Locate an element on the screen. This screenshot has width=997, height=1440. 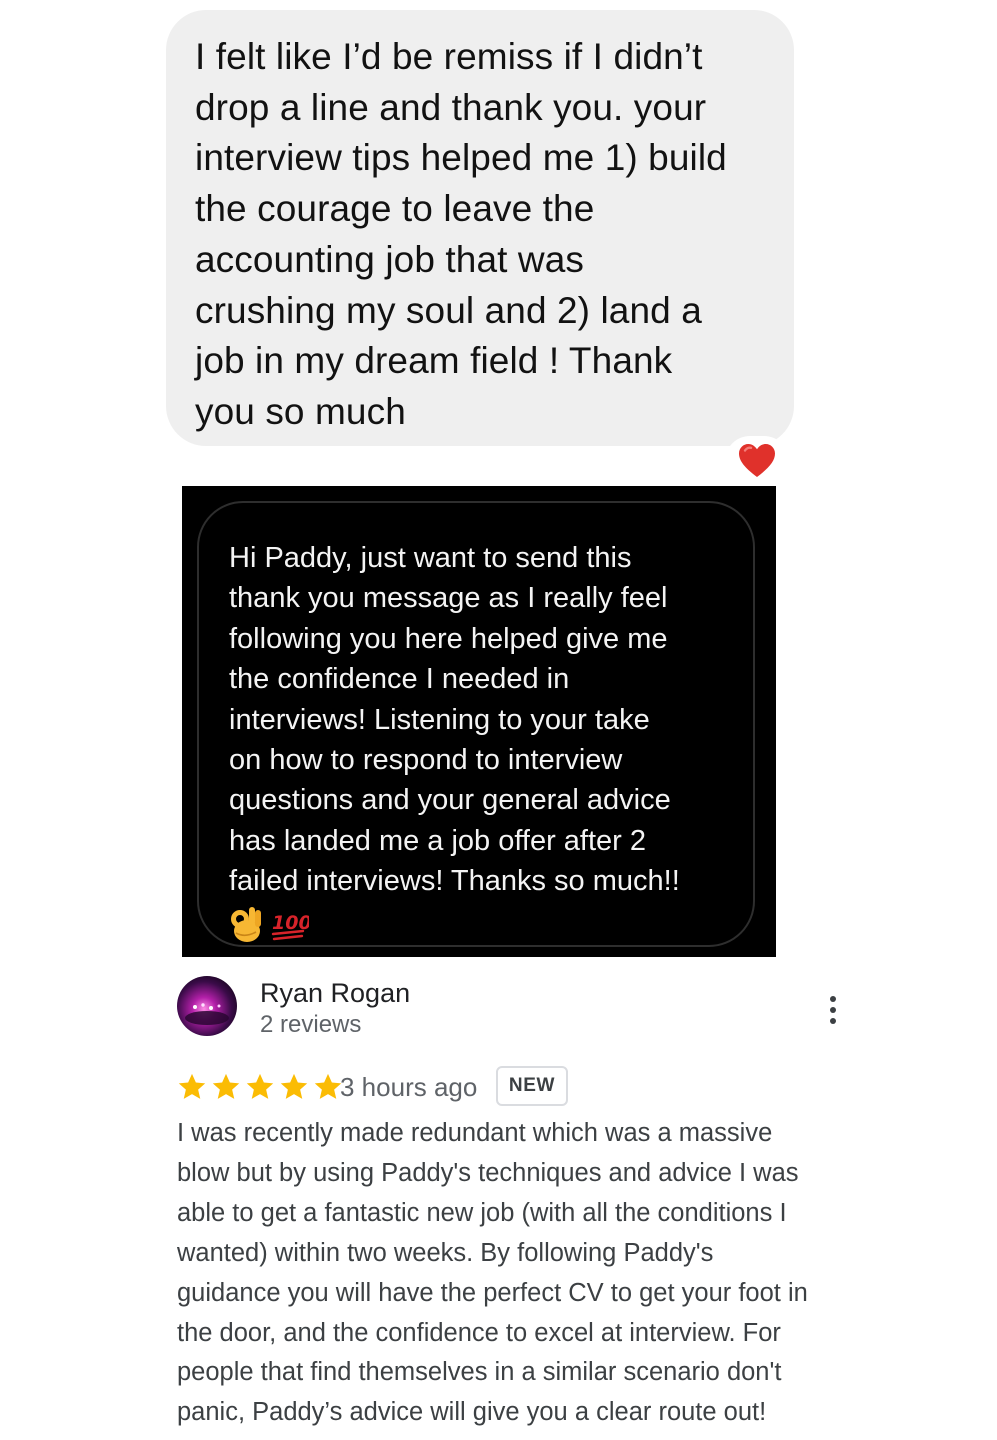
avatar-image is located at coordinates (207, 1006).